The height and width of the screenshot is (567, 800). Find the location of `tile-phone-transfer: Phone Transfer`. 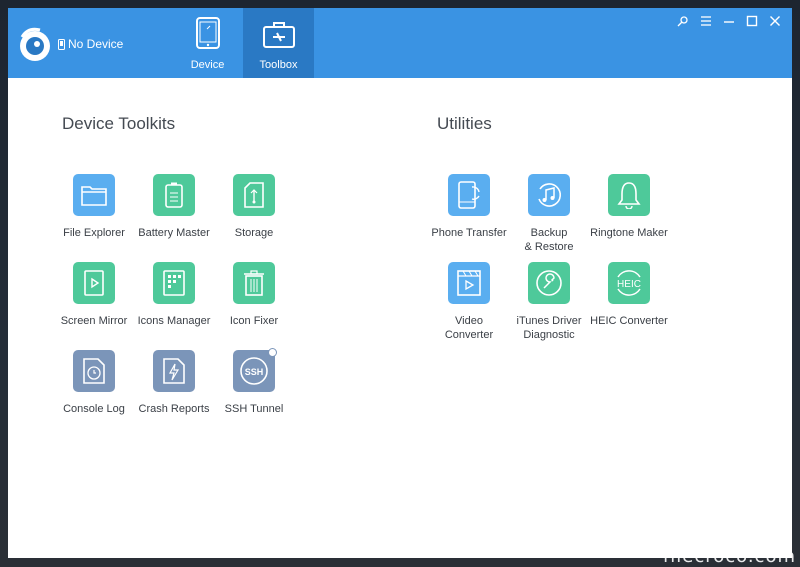

tile-phone-transfer: Phone Transfer is located at coordinates (469, 207).